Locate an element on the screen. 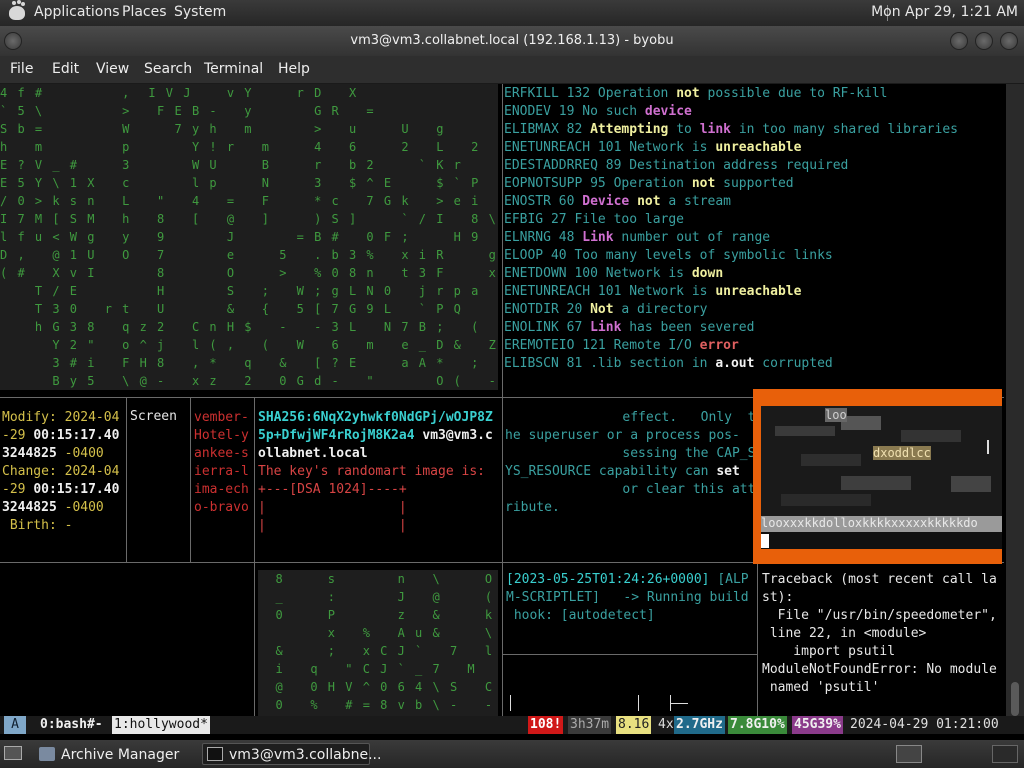 The image size is (1024, 768). maximize-icon is located at coordinates (984, 41).